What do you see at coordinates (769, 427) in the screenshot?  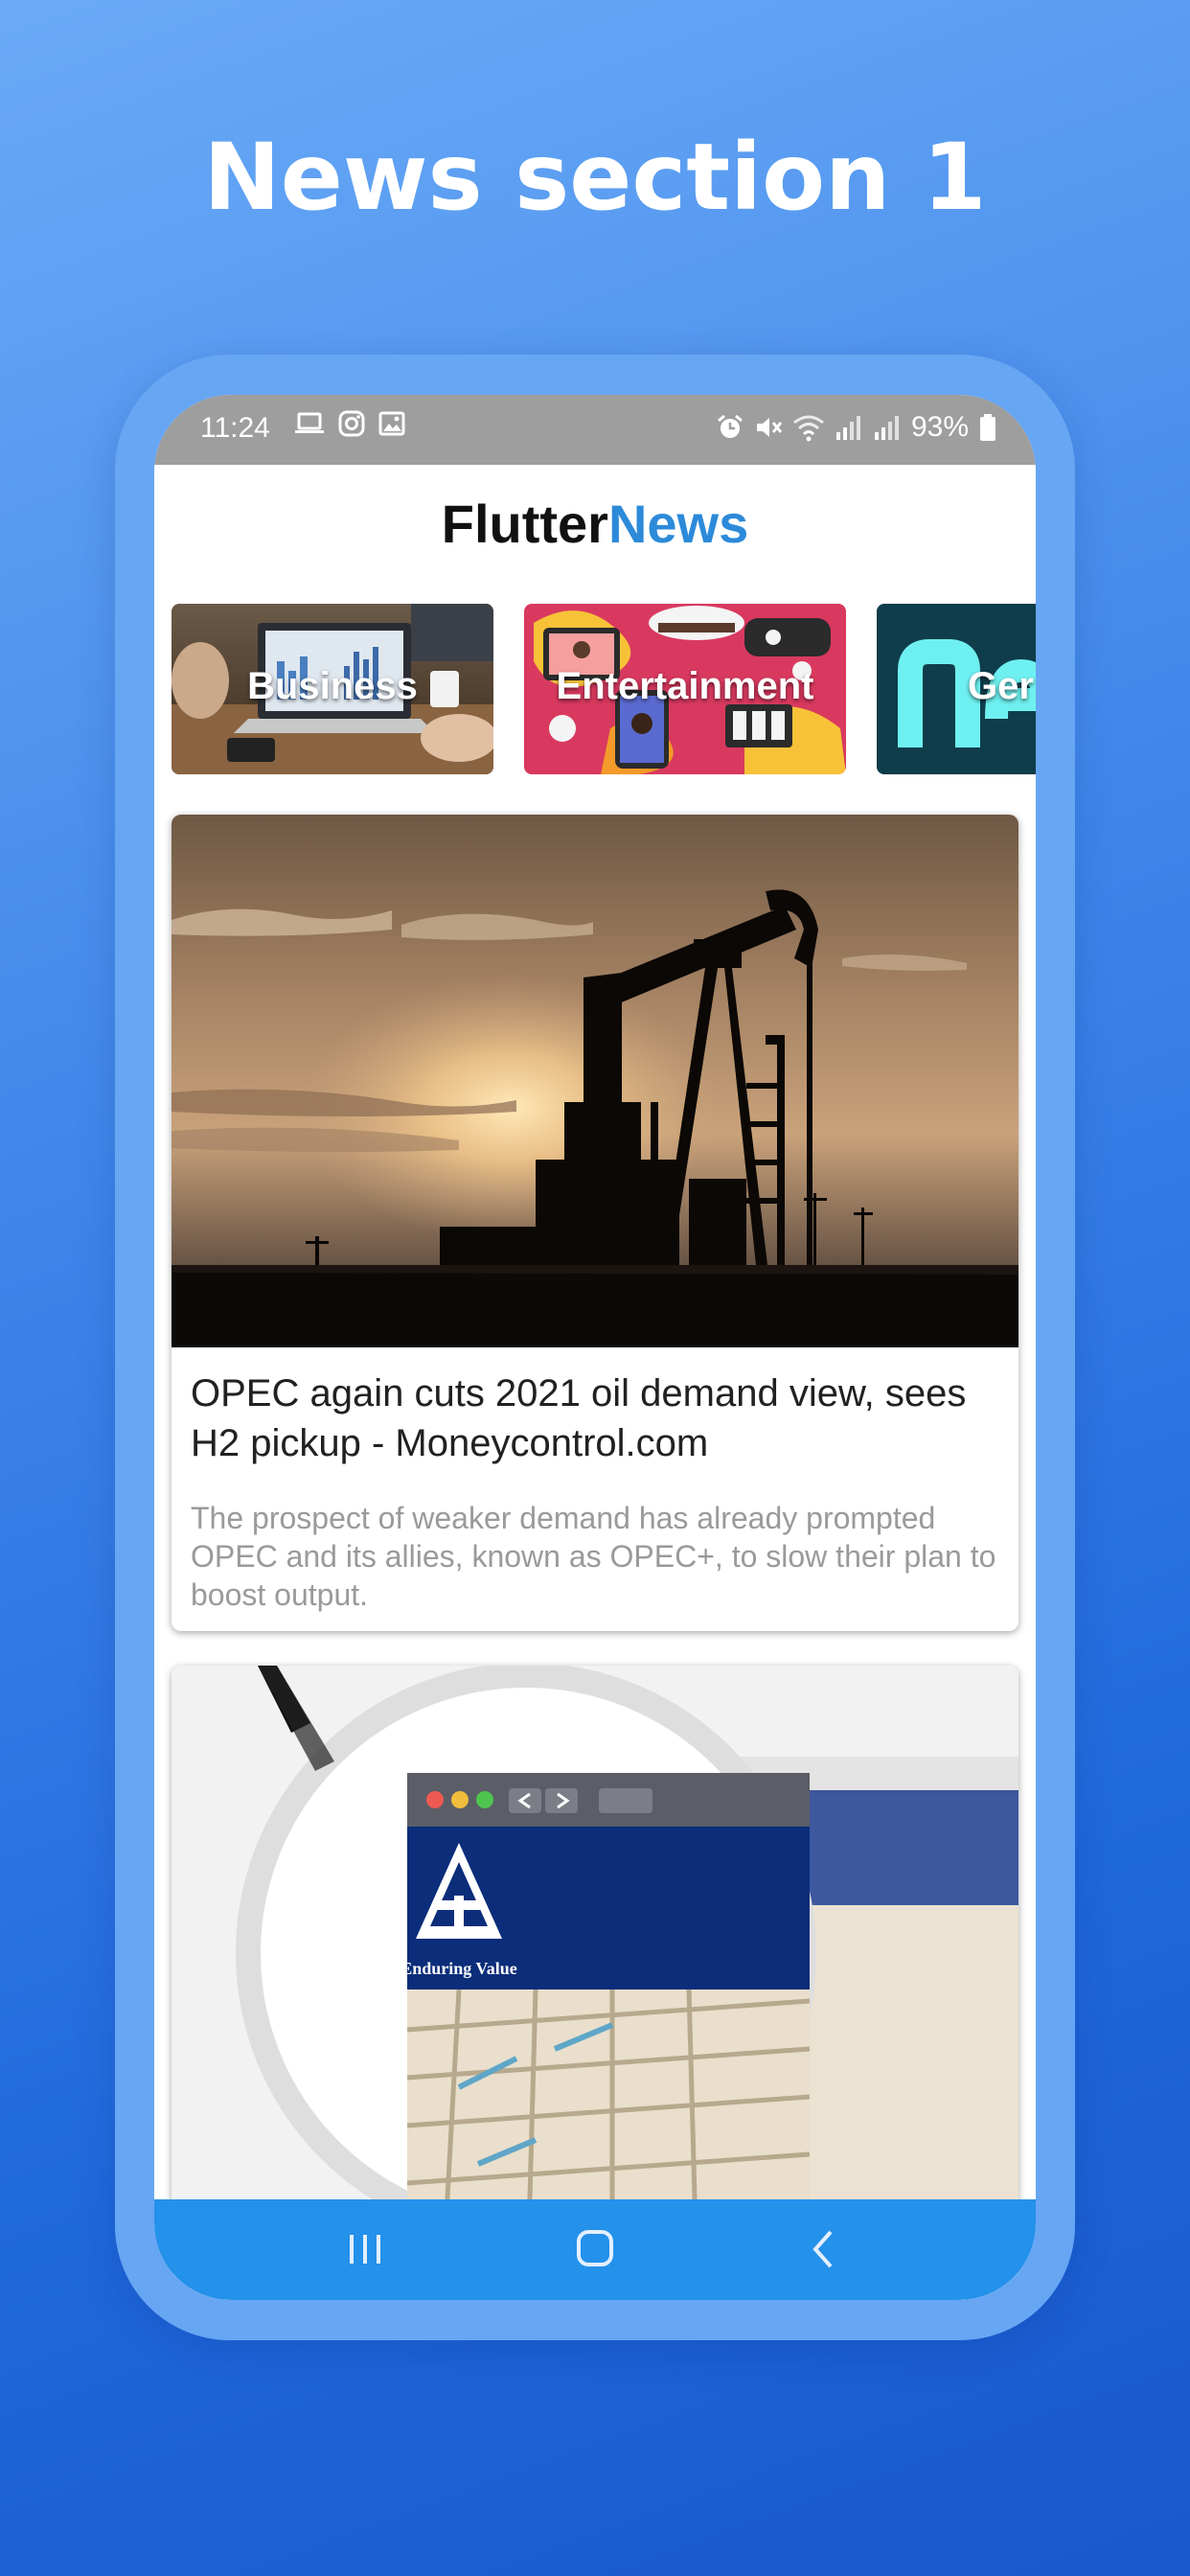 I see `mute-icon` at bounding box center [769, 427].